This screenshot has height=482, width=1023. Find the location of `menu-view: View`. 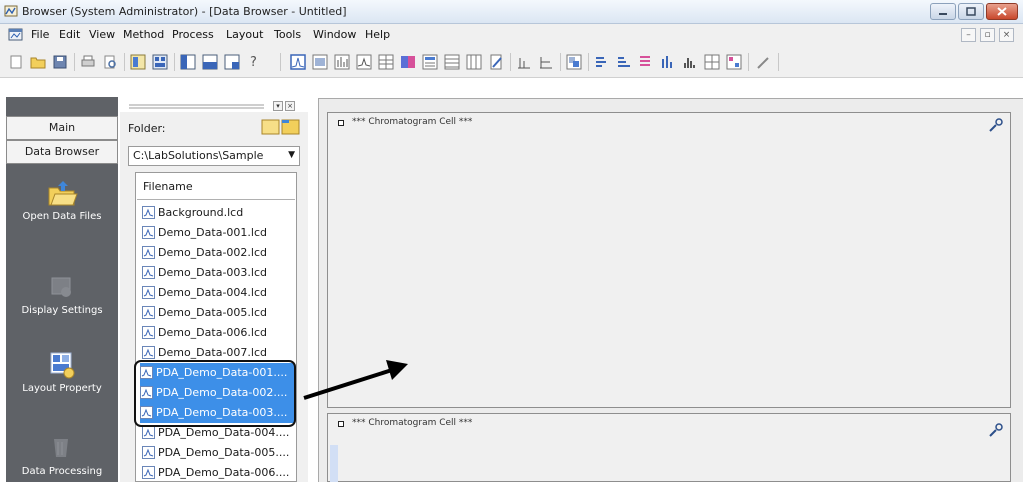

menu-view: View is located at coordinates (102, 34).